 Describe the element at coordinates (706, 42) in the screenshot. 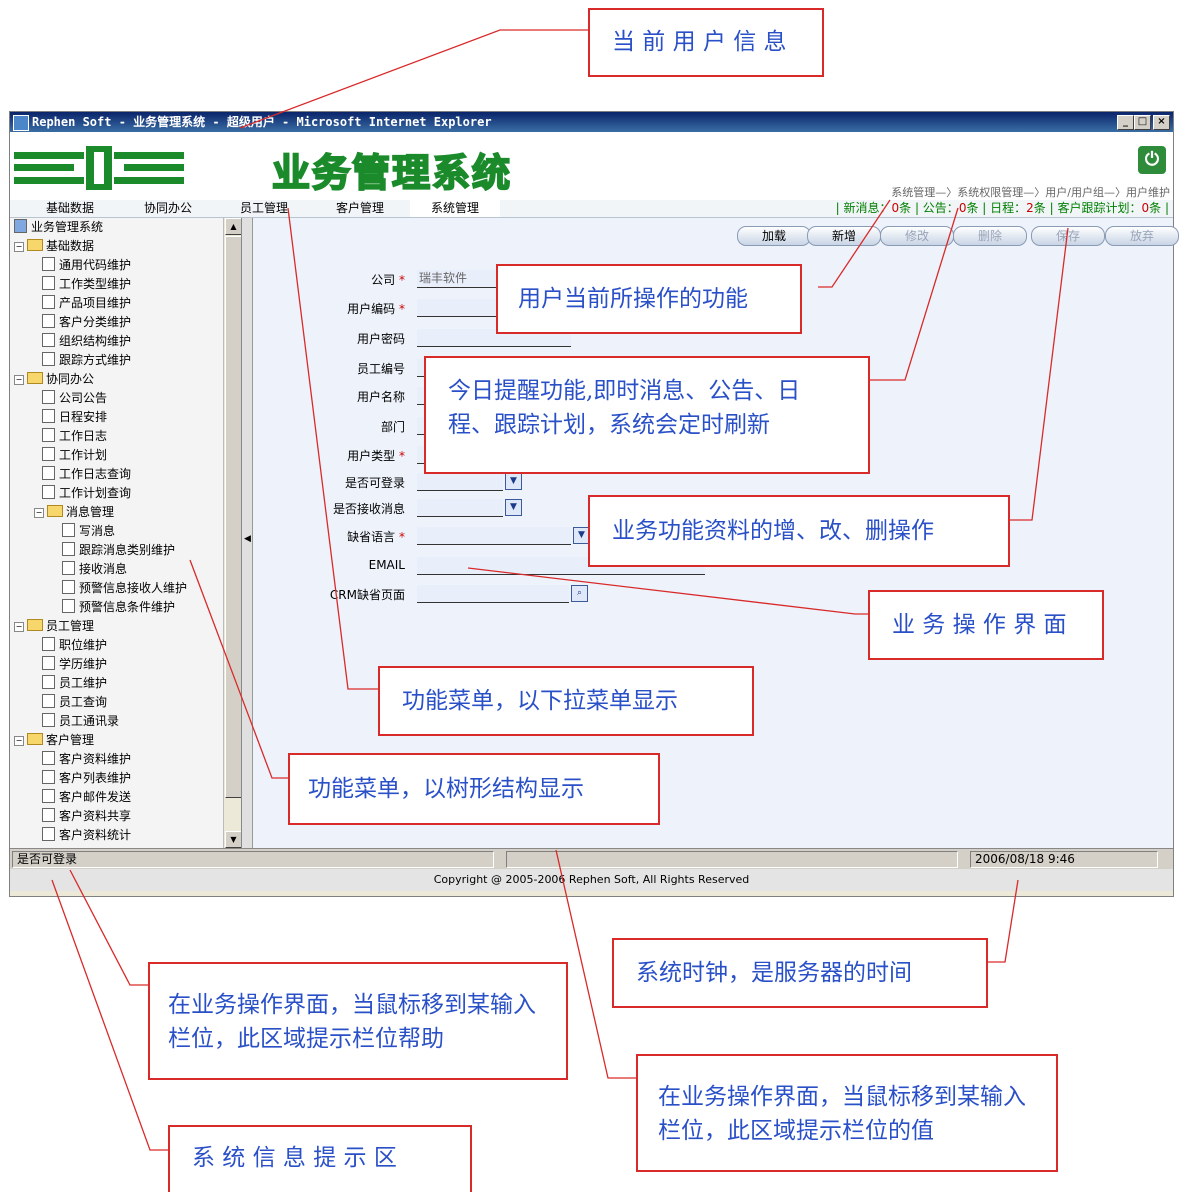

I see `note-current-user: 当 前 用 户 信 息` at that location.